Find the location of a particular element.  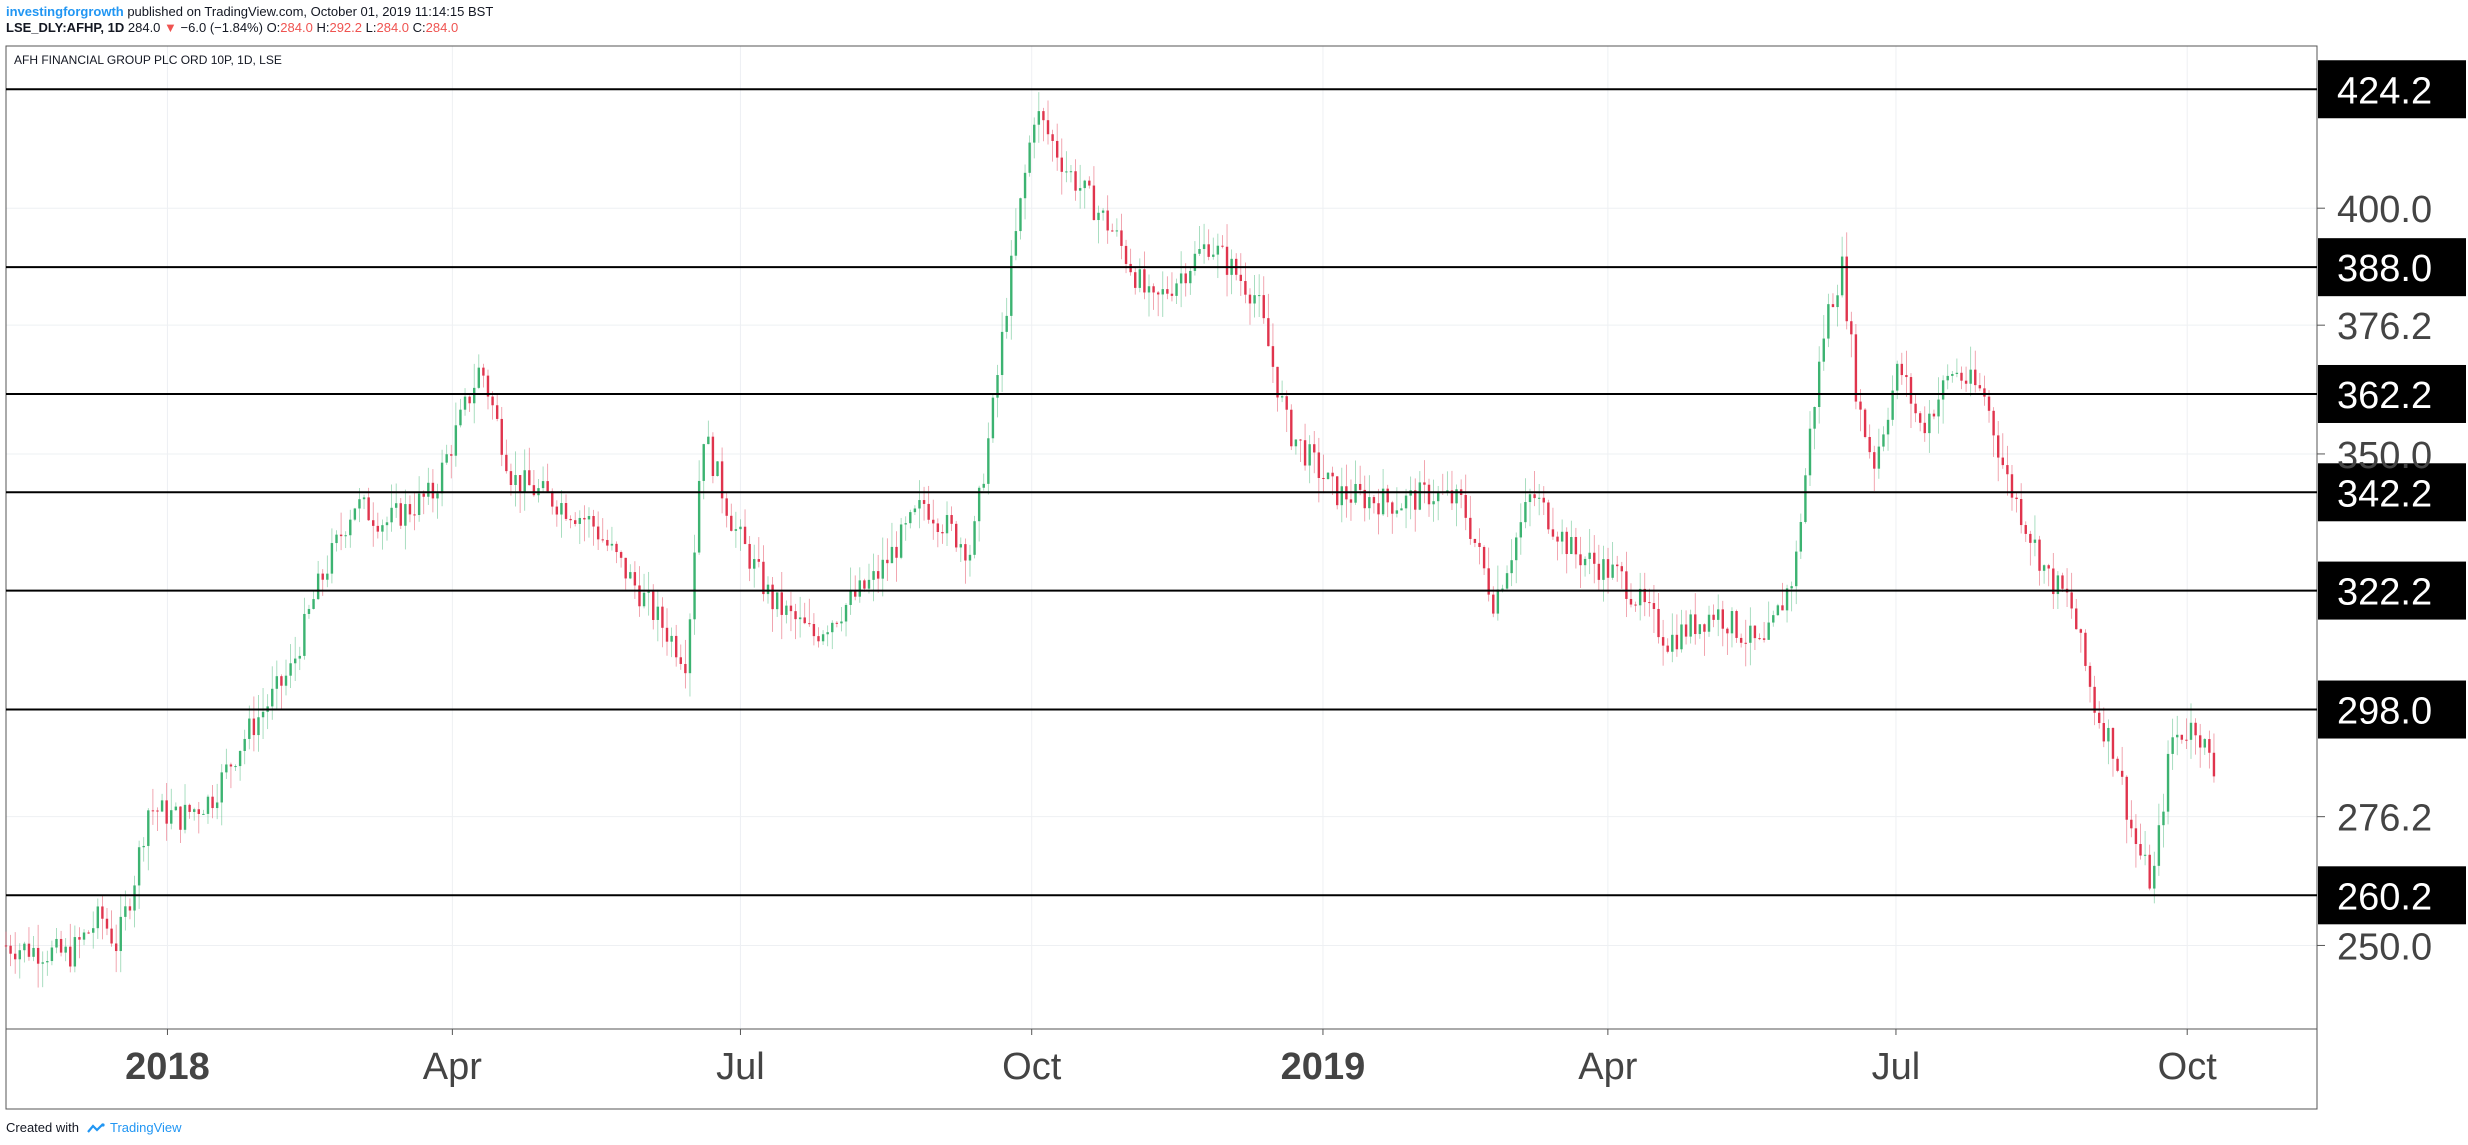

time-tick-label: Oct is located at coordinates (1032, 1067).